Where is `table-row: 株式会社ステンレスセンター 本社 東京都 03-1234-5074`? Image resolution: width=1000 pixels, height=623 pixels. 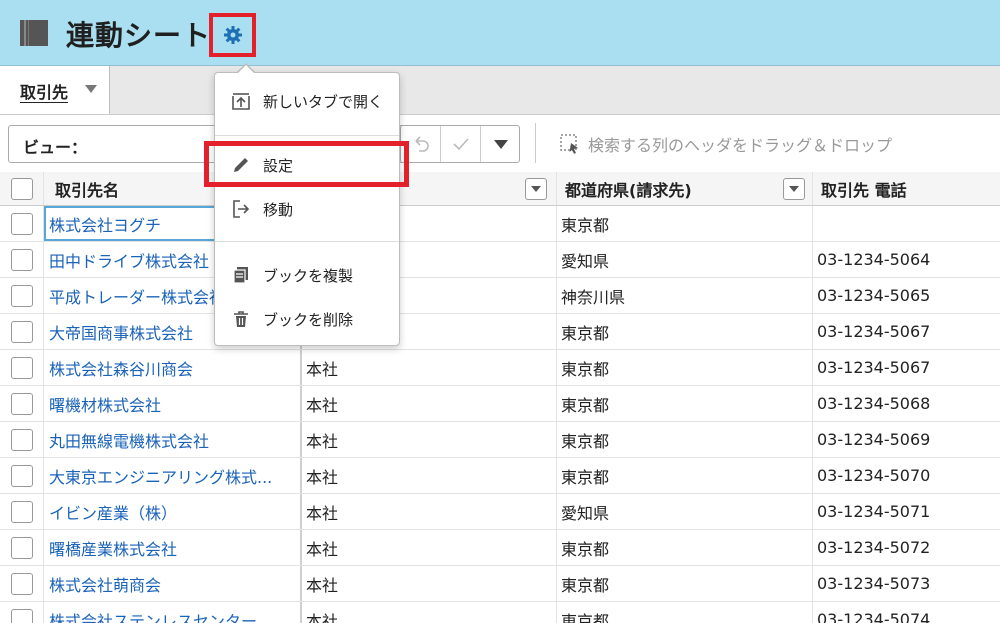
table-row: 株式会社ステンレスセンター 本社 東京都 03-1234-5074 is located at coordinates (500, 612).